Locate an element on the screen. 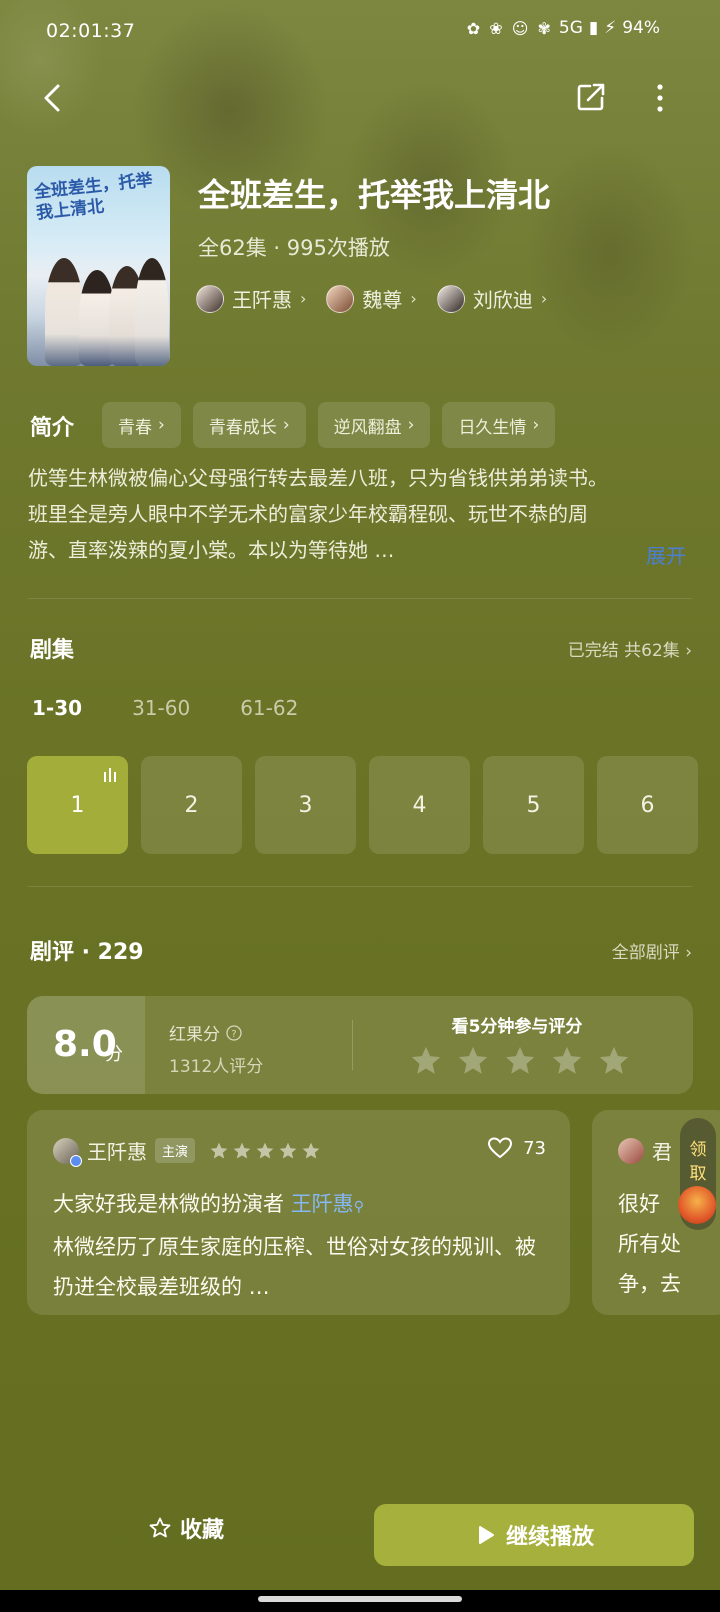  more-vertical-icon is located at coordinates (660, 98).